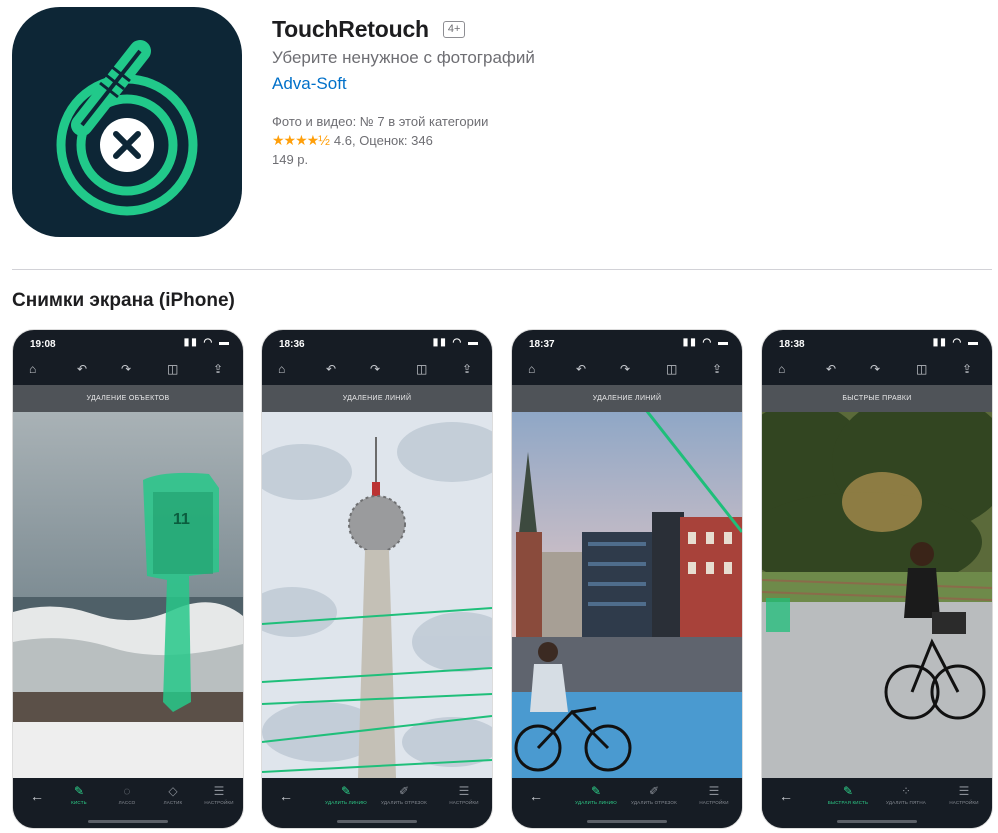 The image size is (998, 833). I want to click on tool-label: ЛАССО, so click(127, 802).